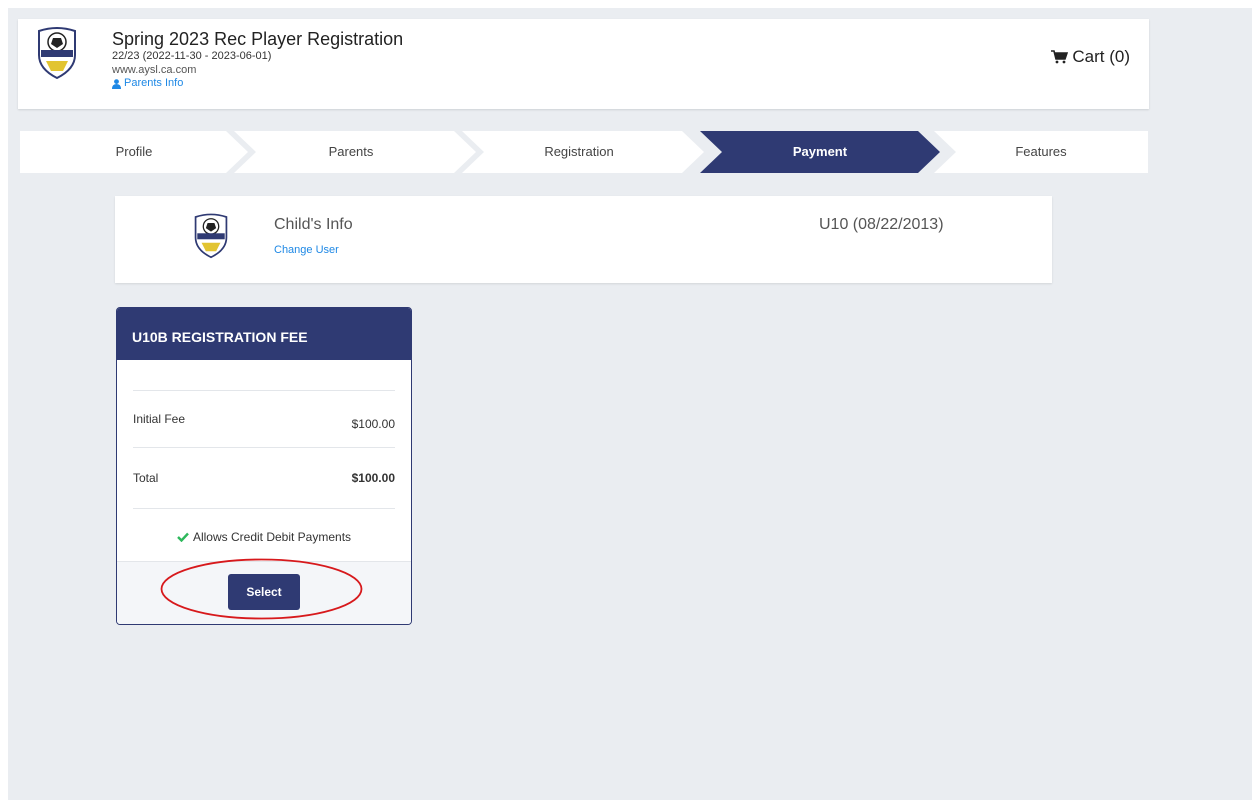 This screenshot has width=1252, height=800. Describe the element at coordinates (257, 83) in the screenshot. I see `parents-info-link: Parents Info` at that location.